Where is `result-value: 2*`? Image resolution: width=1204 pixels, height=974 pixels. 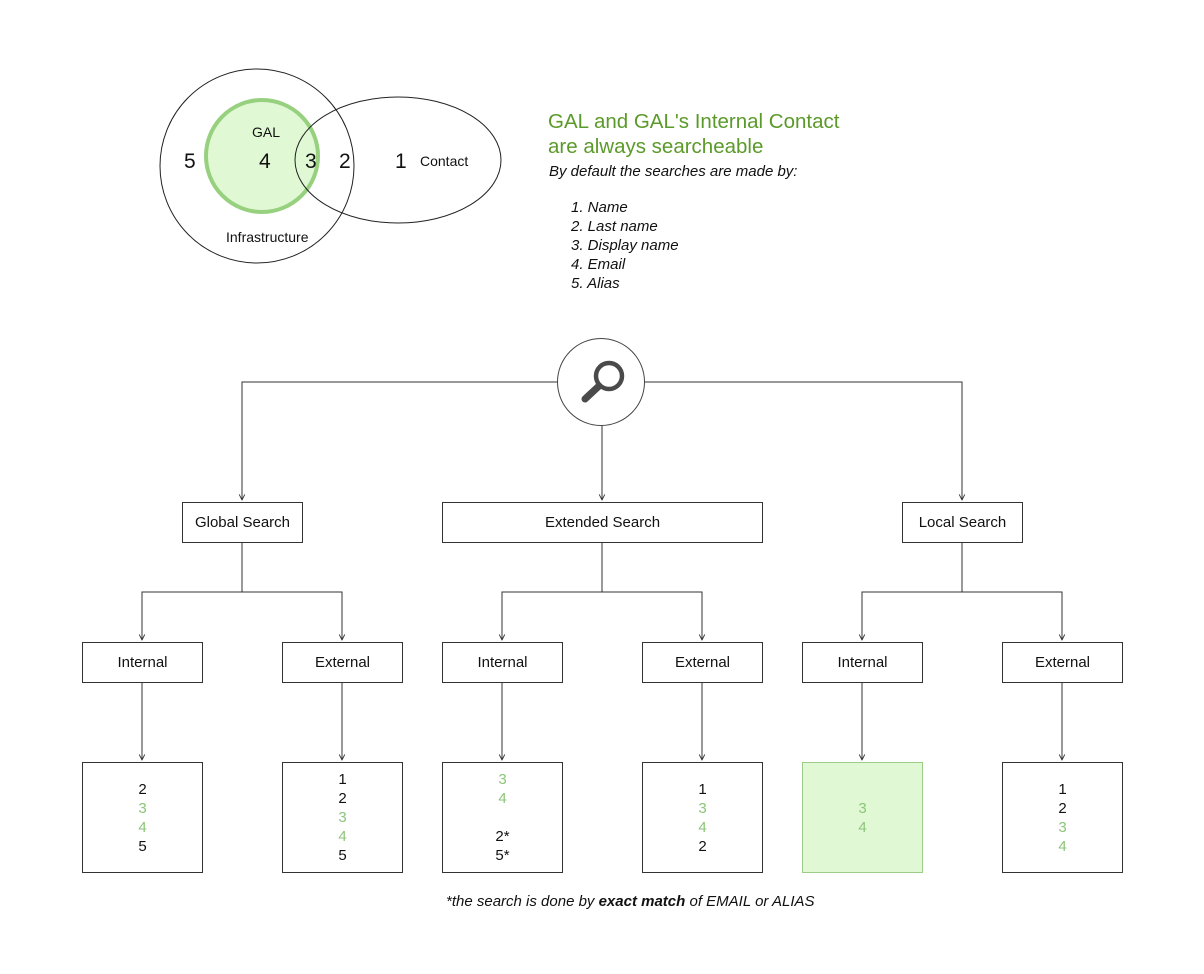
result-value: 2* is located at coordinates (502, 836).